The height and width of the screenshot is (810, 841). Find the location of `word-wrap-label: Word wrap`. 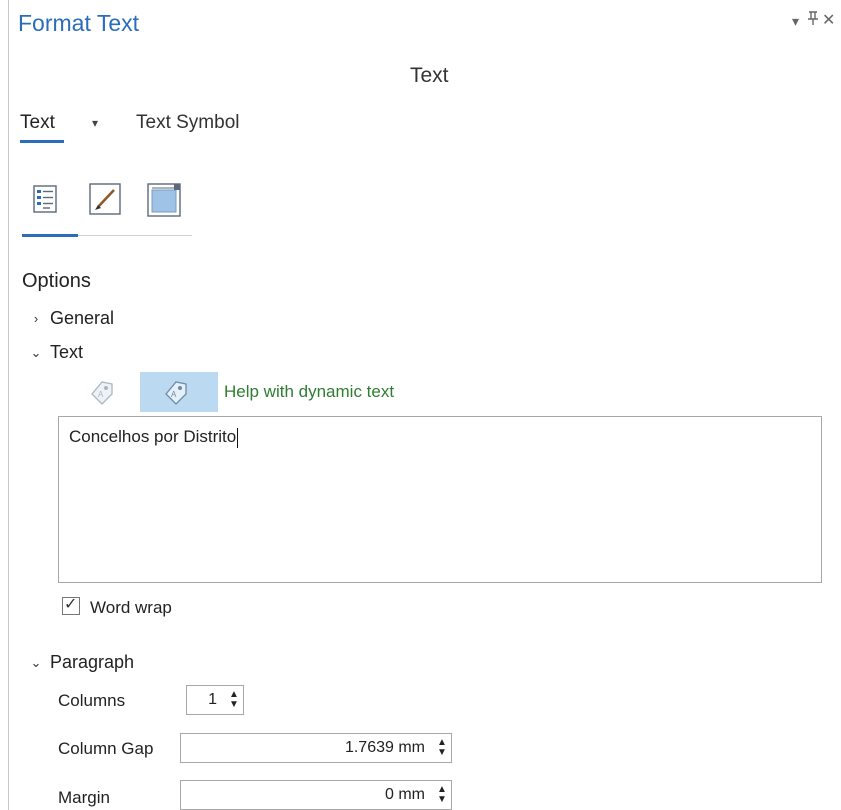

word-wrap-label: Word wrap is located at coordinates (131, 607).